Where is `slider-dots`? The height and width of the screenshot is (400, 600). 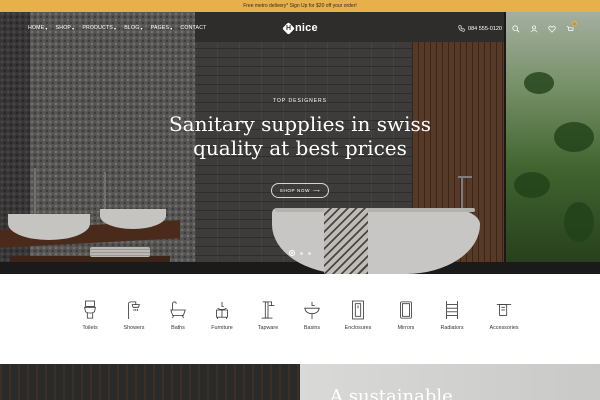 slider-dots is located at coordinates (300, 253).